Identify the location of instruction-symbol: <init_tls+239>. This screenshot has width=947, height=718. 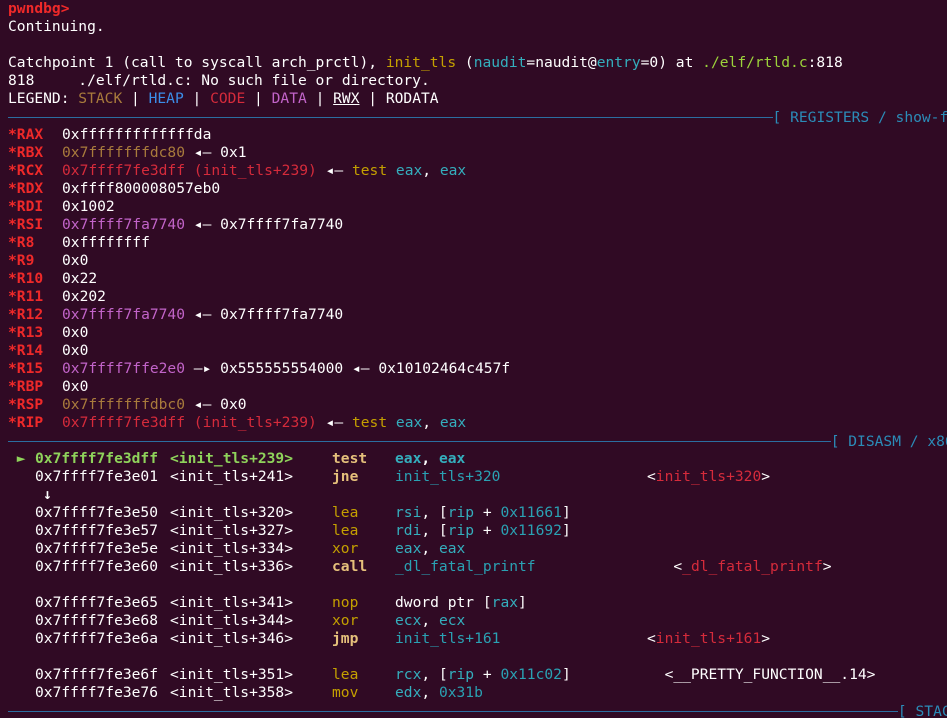
(232, 458).